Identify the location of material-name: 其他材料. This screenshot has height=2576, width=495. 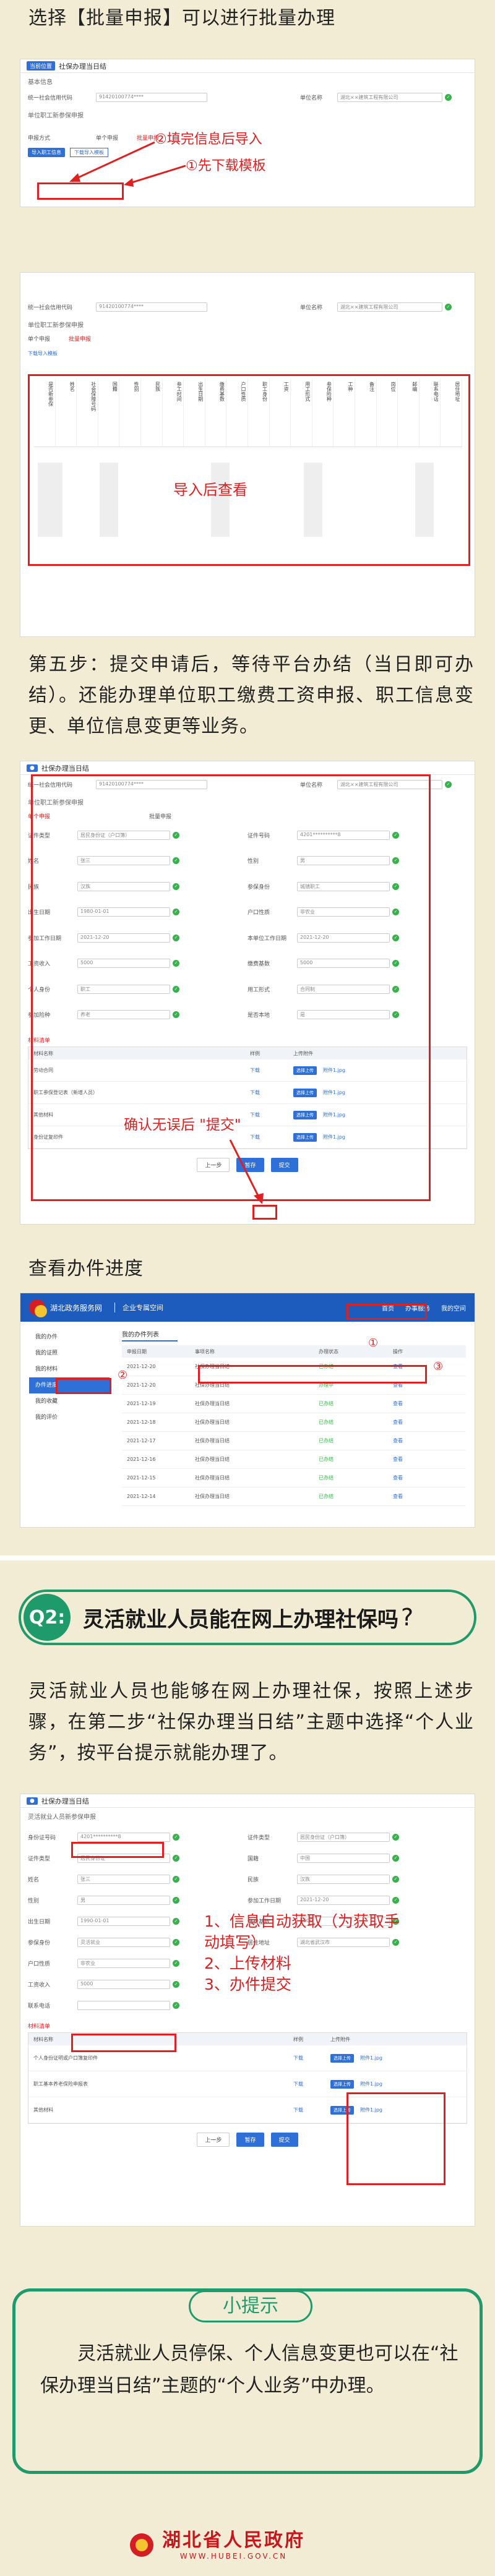
(43, 2110).